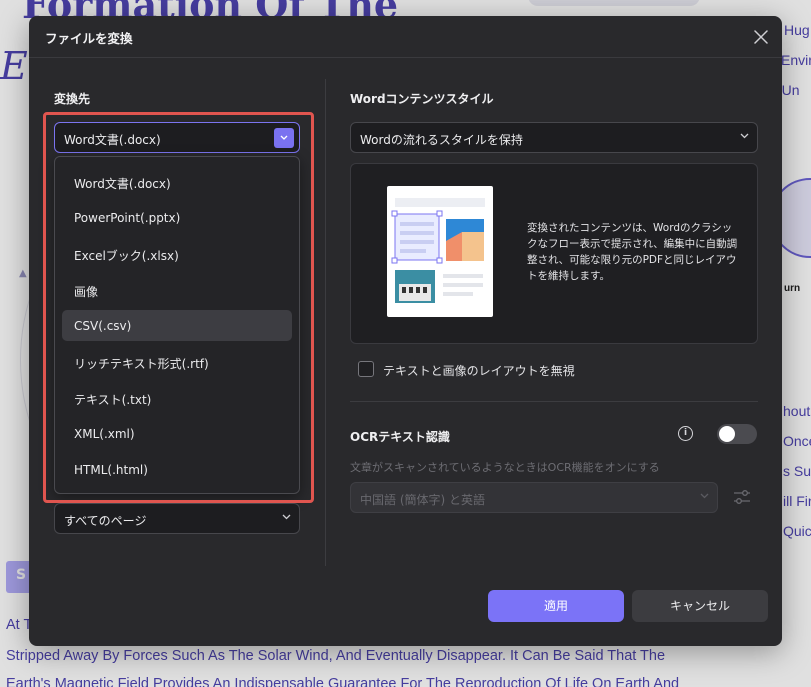  What do you see at coordinates (177, 253) in the screenshot?
I see `format-option-xlsx: Excelブック(.xlsx)` at bounding box center [177, 253].